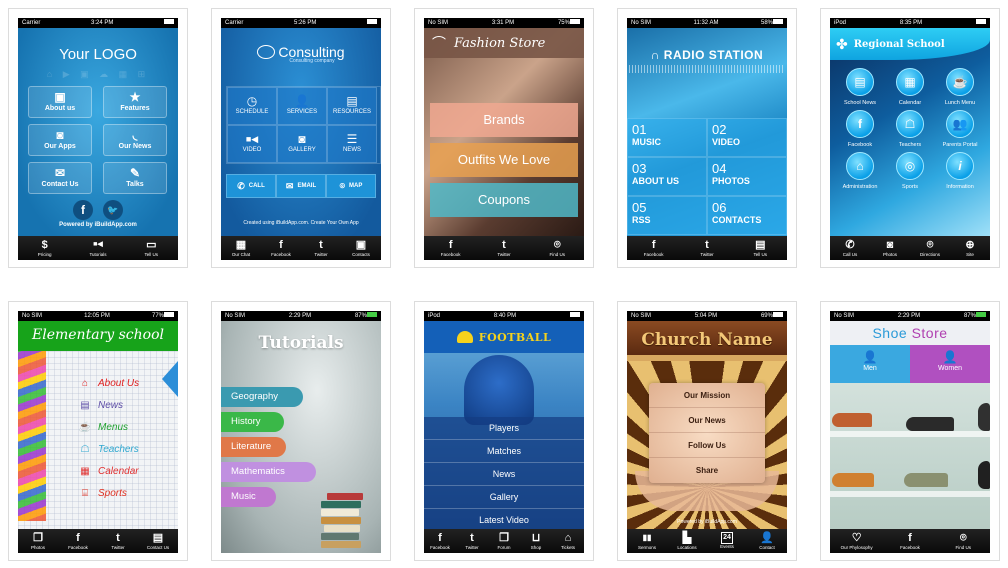 This screenshot has width=1008, height=568. What do you see at coordinates (504, 497) in the screenshot?
I see `gallery-menu-item: Gallery` at bounding box center [504, 497].